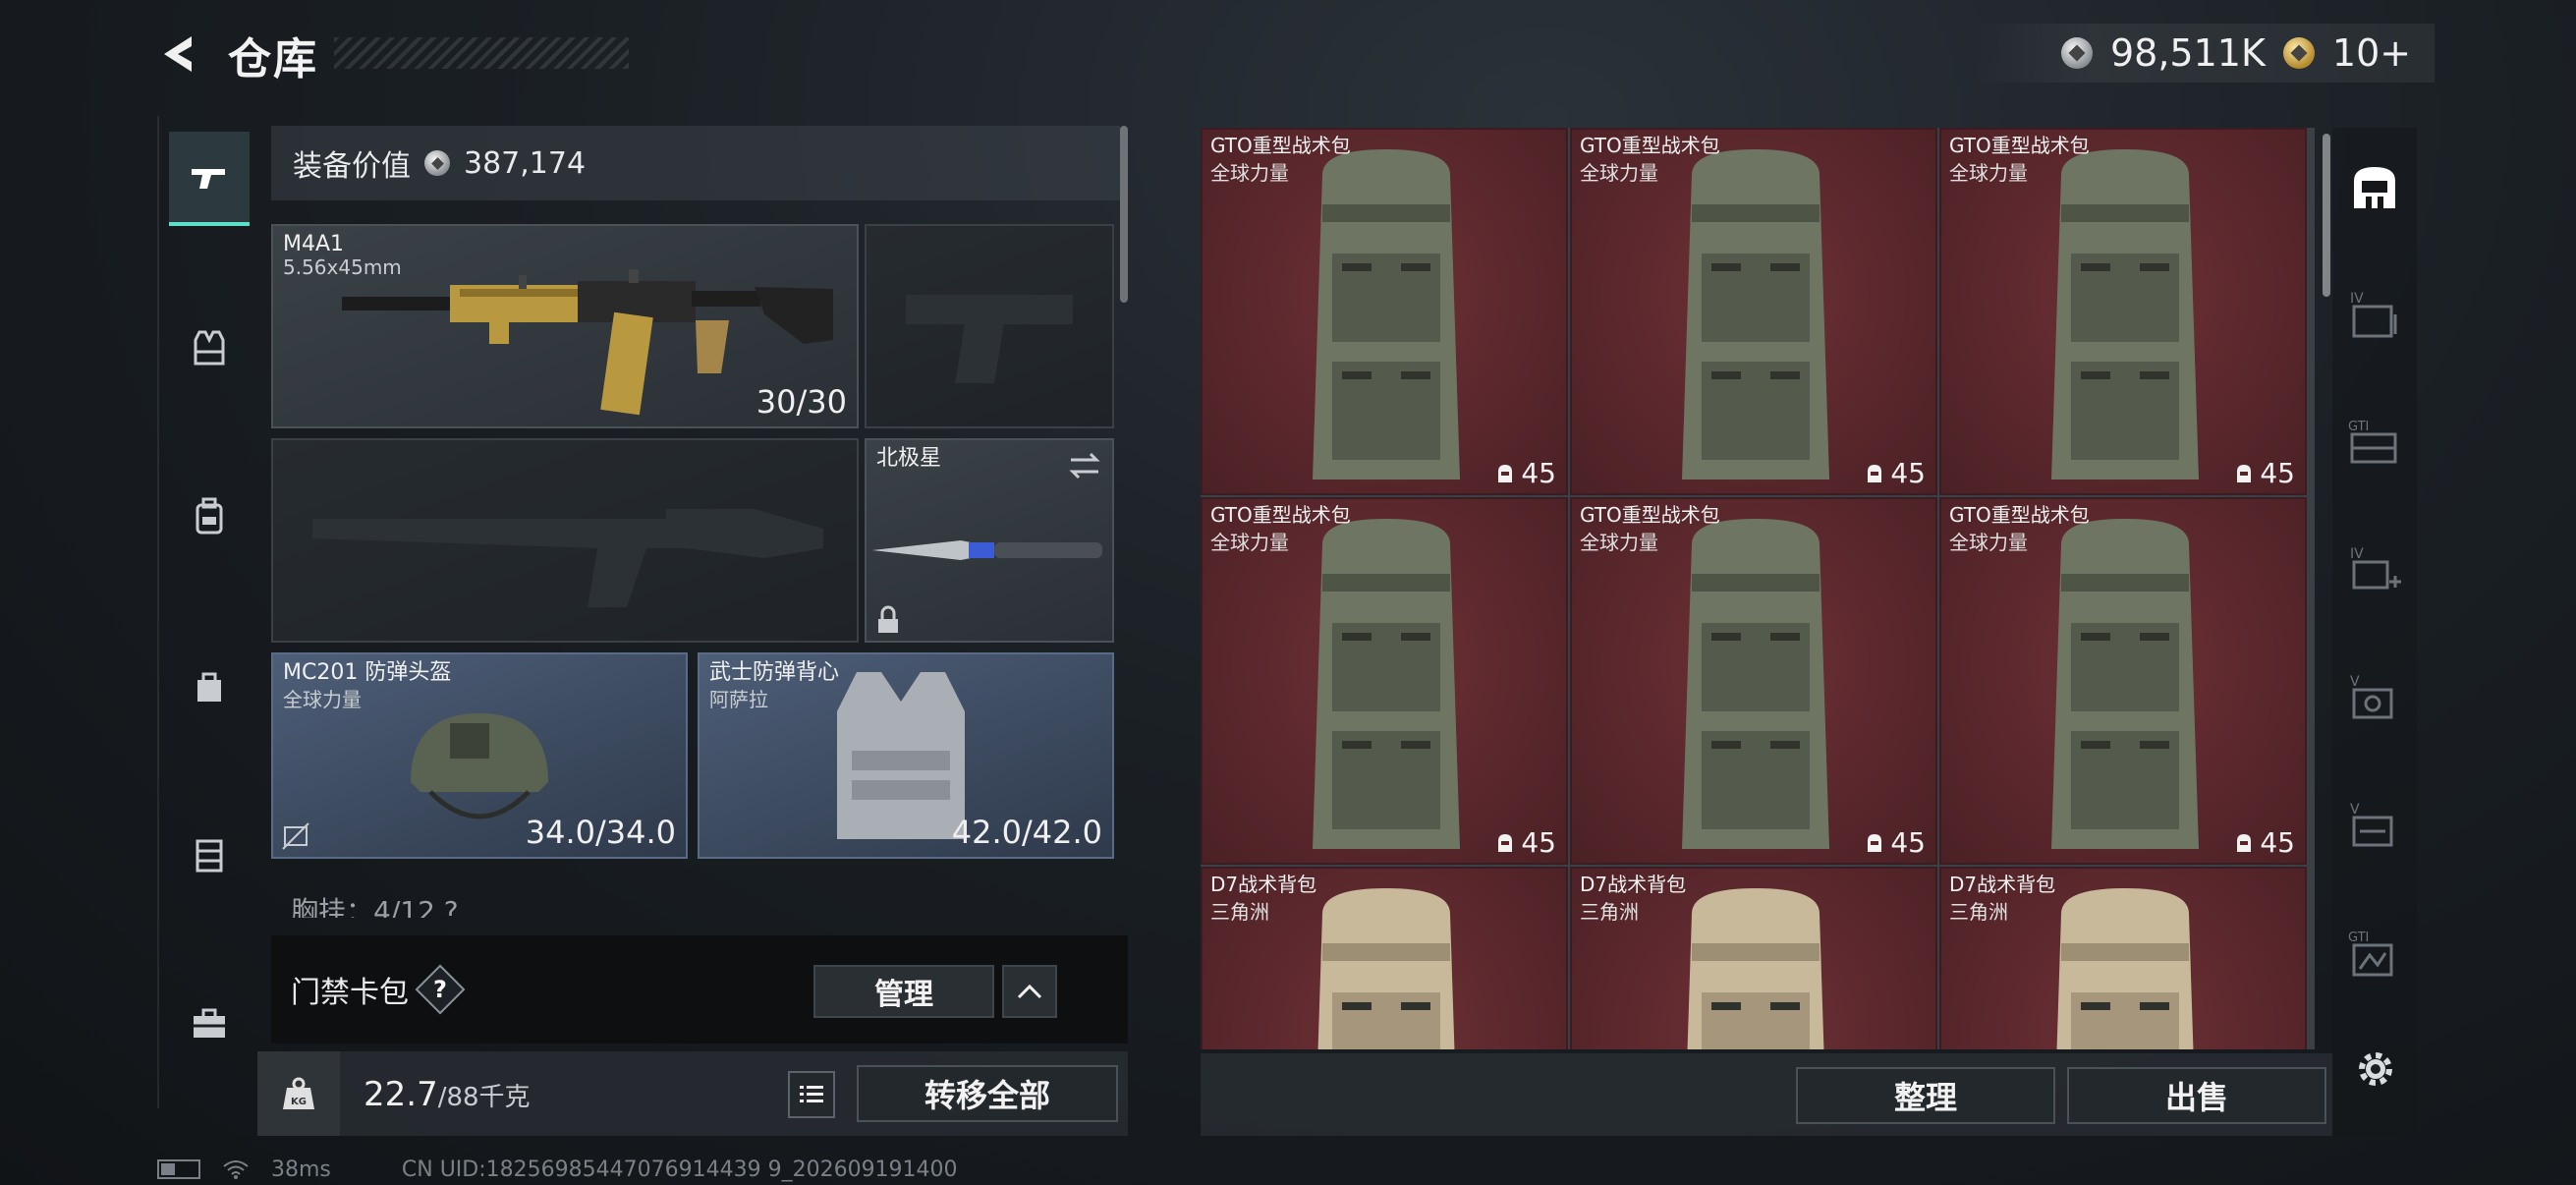  What do you see at coordinates (1084, 466) in the screenshot?
I see `swap-icon` at bounding box center [1084, 466].